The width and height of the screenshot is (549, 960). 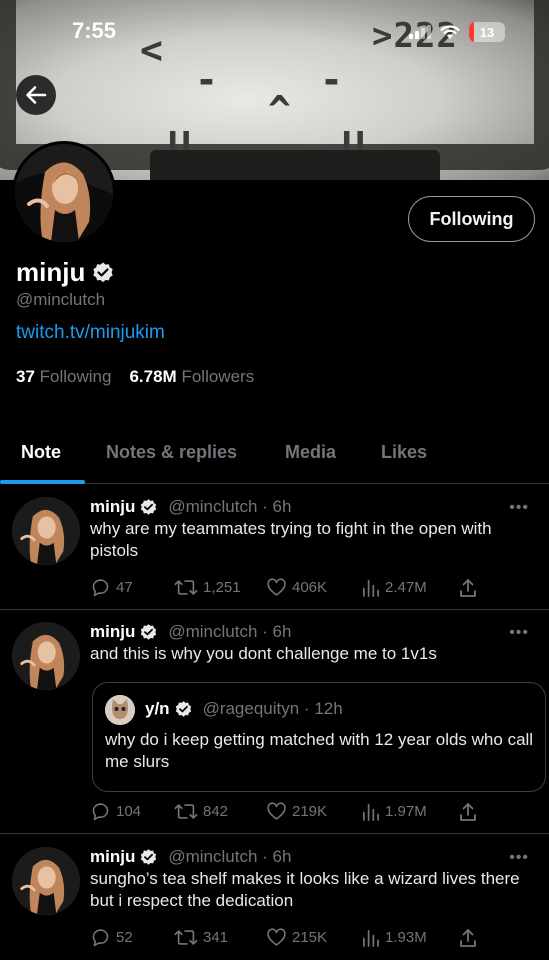 What do you see at coordinates (313, 587) in the screenshot?
I see `like-button: 406K` at bounding box center [313, 587].